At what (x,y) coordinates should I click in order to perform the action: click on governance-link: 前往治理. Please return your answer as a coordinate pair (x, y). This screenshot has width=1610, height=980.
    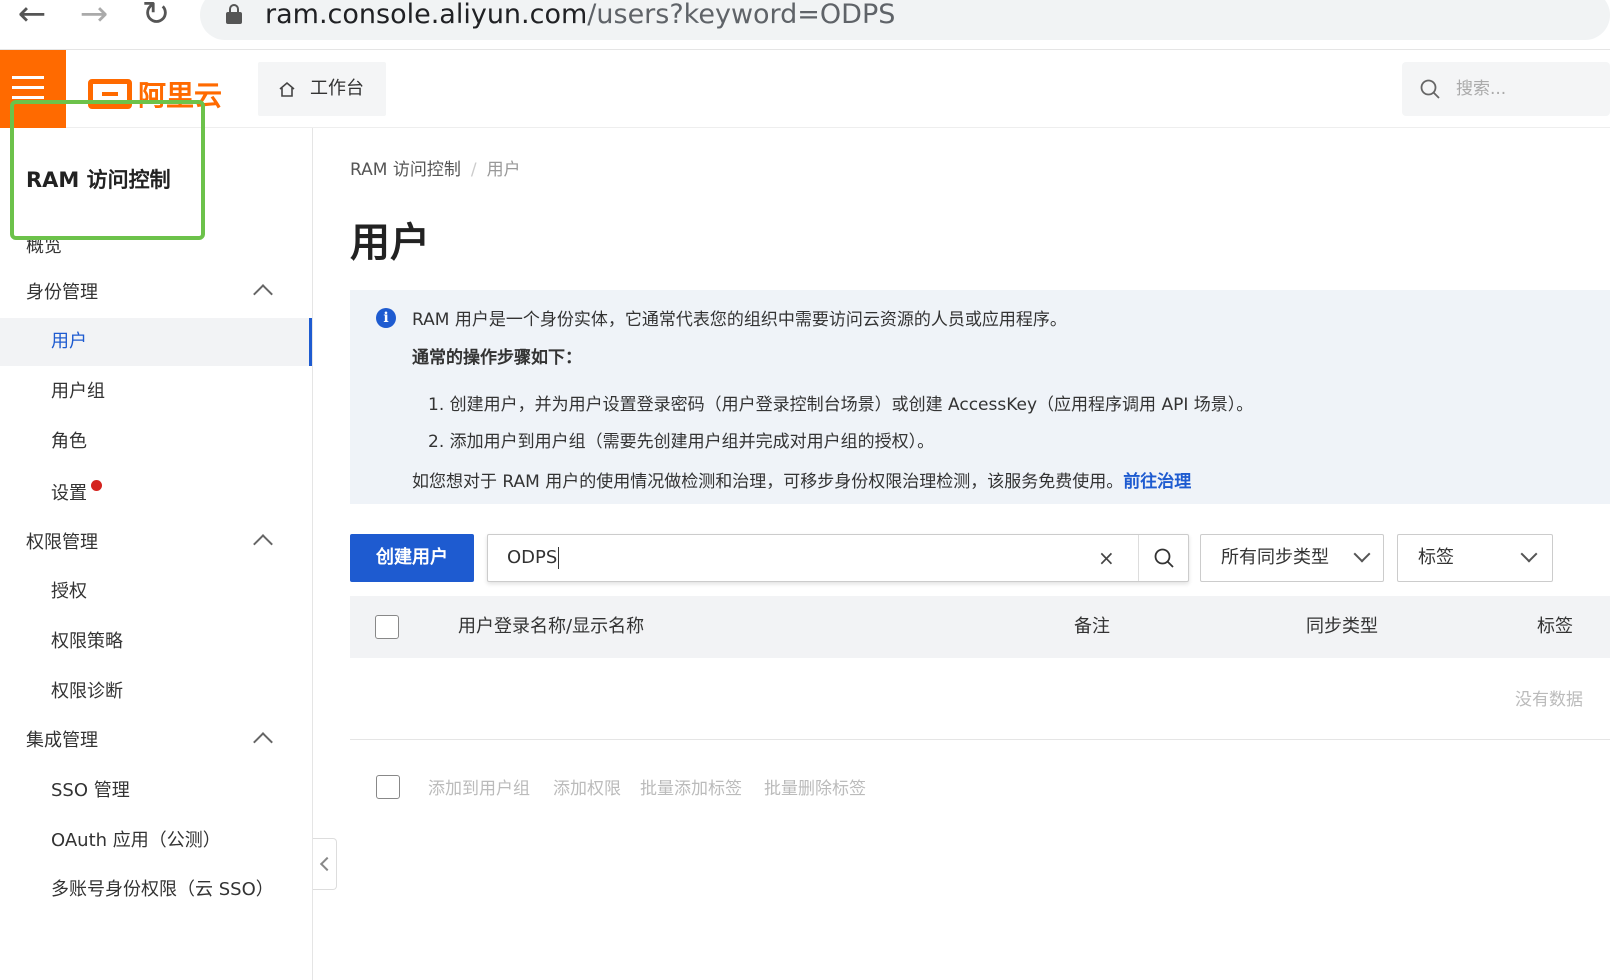
    Looking at the image, I should click on (1157, 482).